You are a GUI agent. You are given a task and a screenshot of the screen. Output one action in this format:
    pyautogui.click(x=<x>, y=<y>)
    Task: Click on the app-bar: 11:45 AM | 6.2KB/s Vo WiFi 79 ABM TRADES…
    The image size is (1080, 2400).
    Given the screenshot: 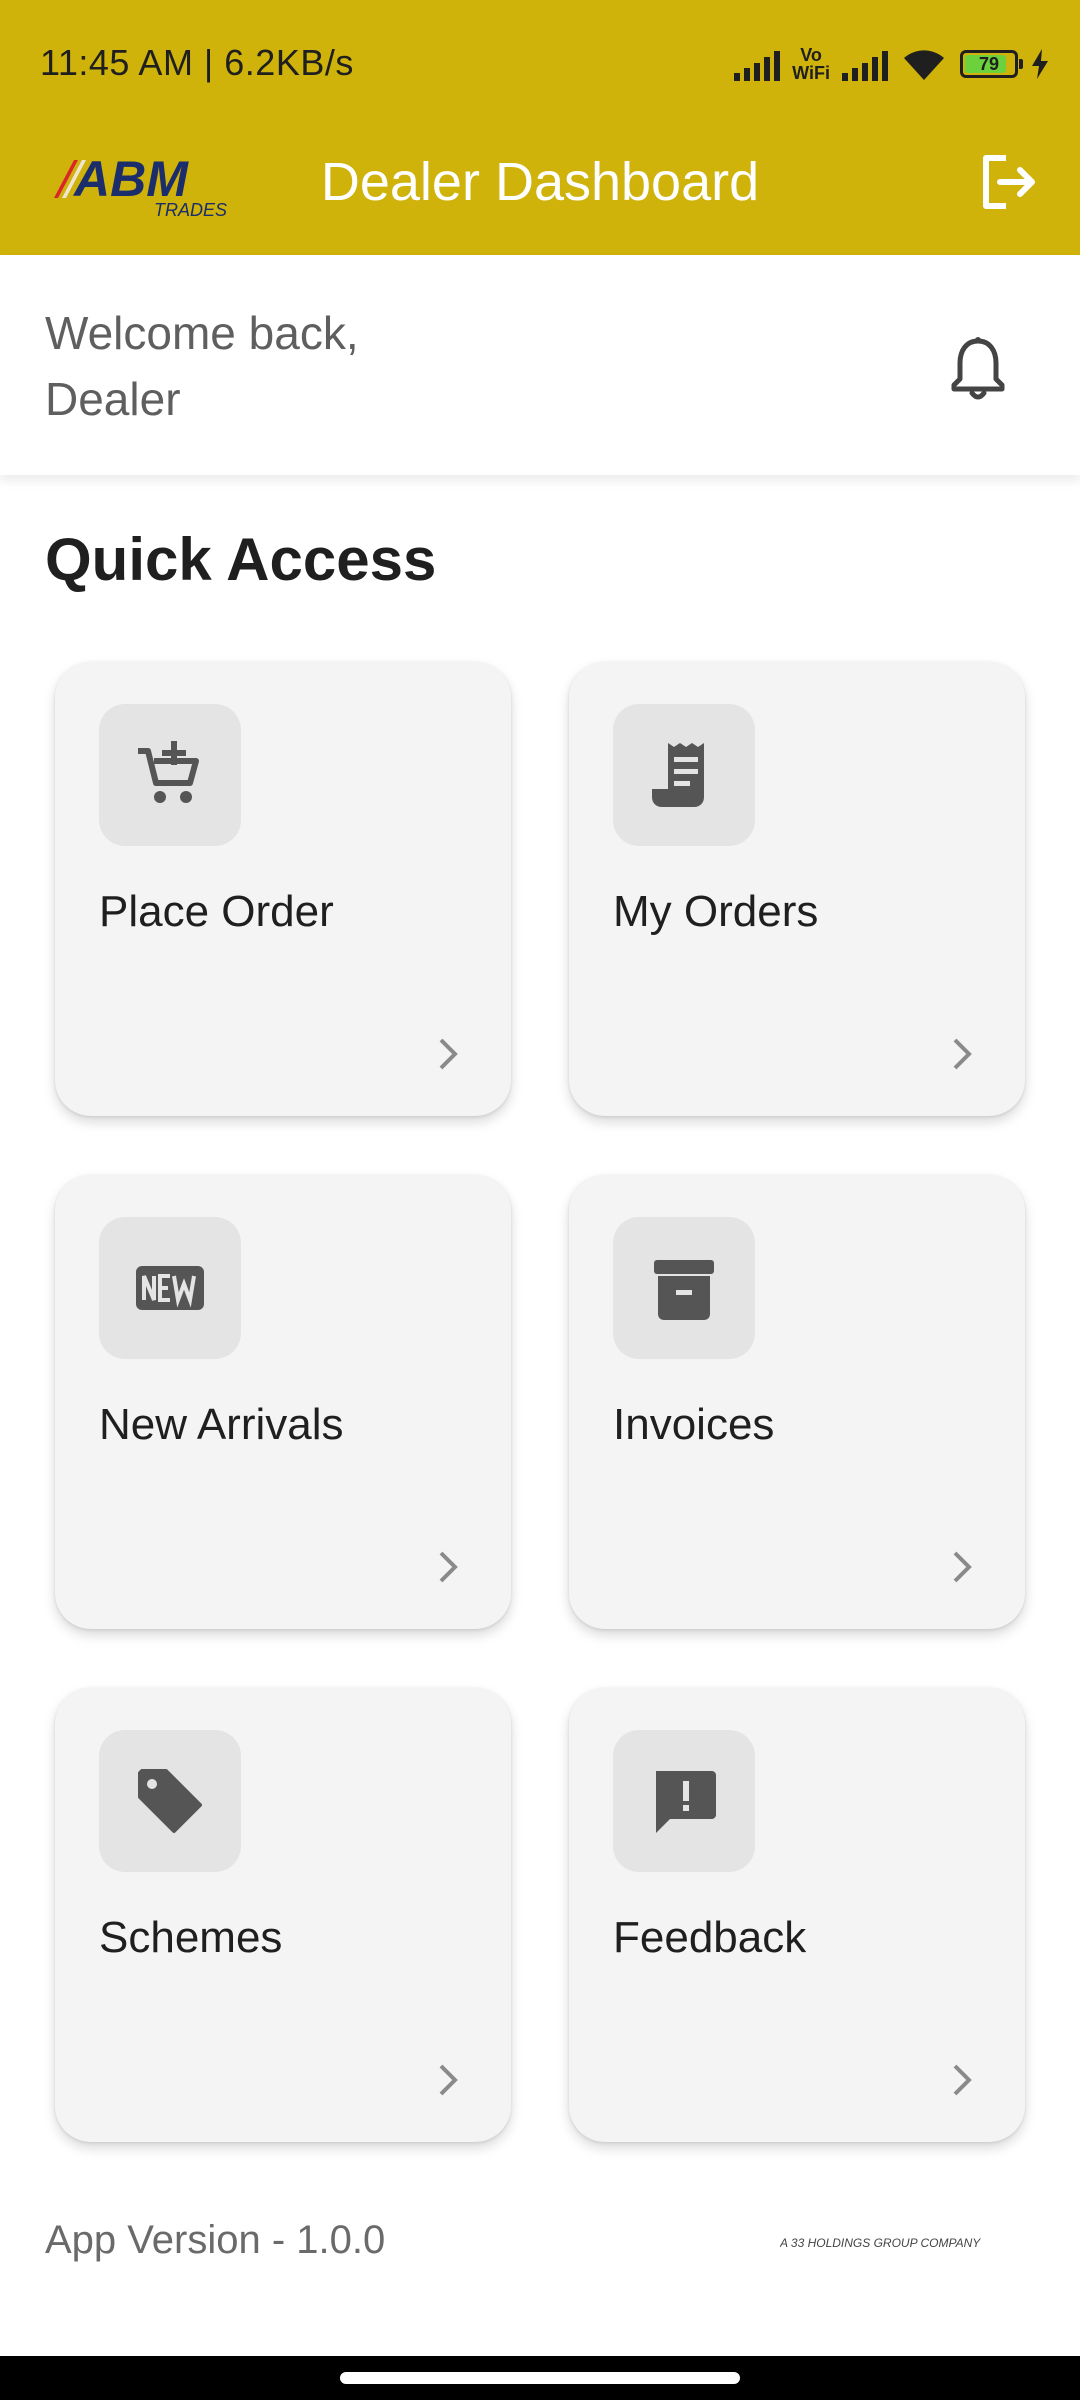 What is the action you would take?
    pyautogui.click(x=540, y=127)
    